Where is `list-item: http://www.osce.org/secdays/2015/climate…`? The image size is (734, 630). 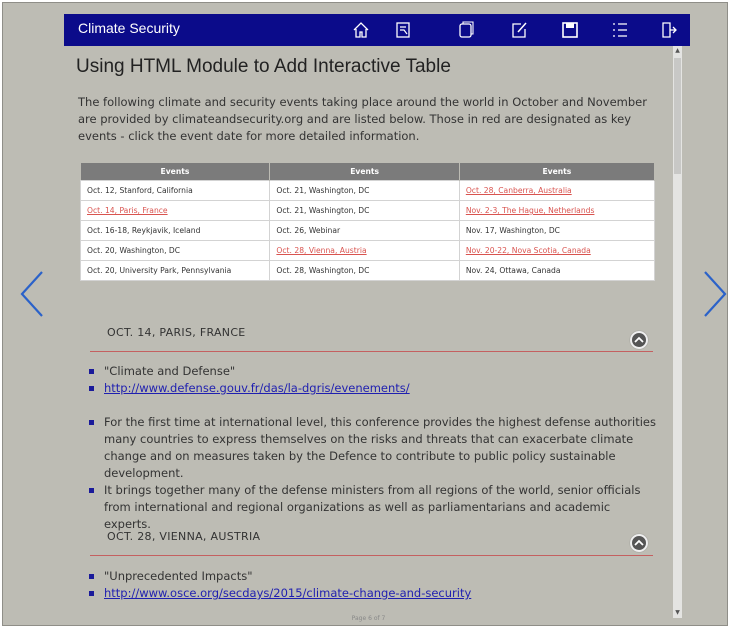 list-item: http://www.osce.org/secdays/2015/climate… is located at coordinates (373, 593).